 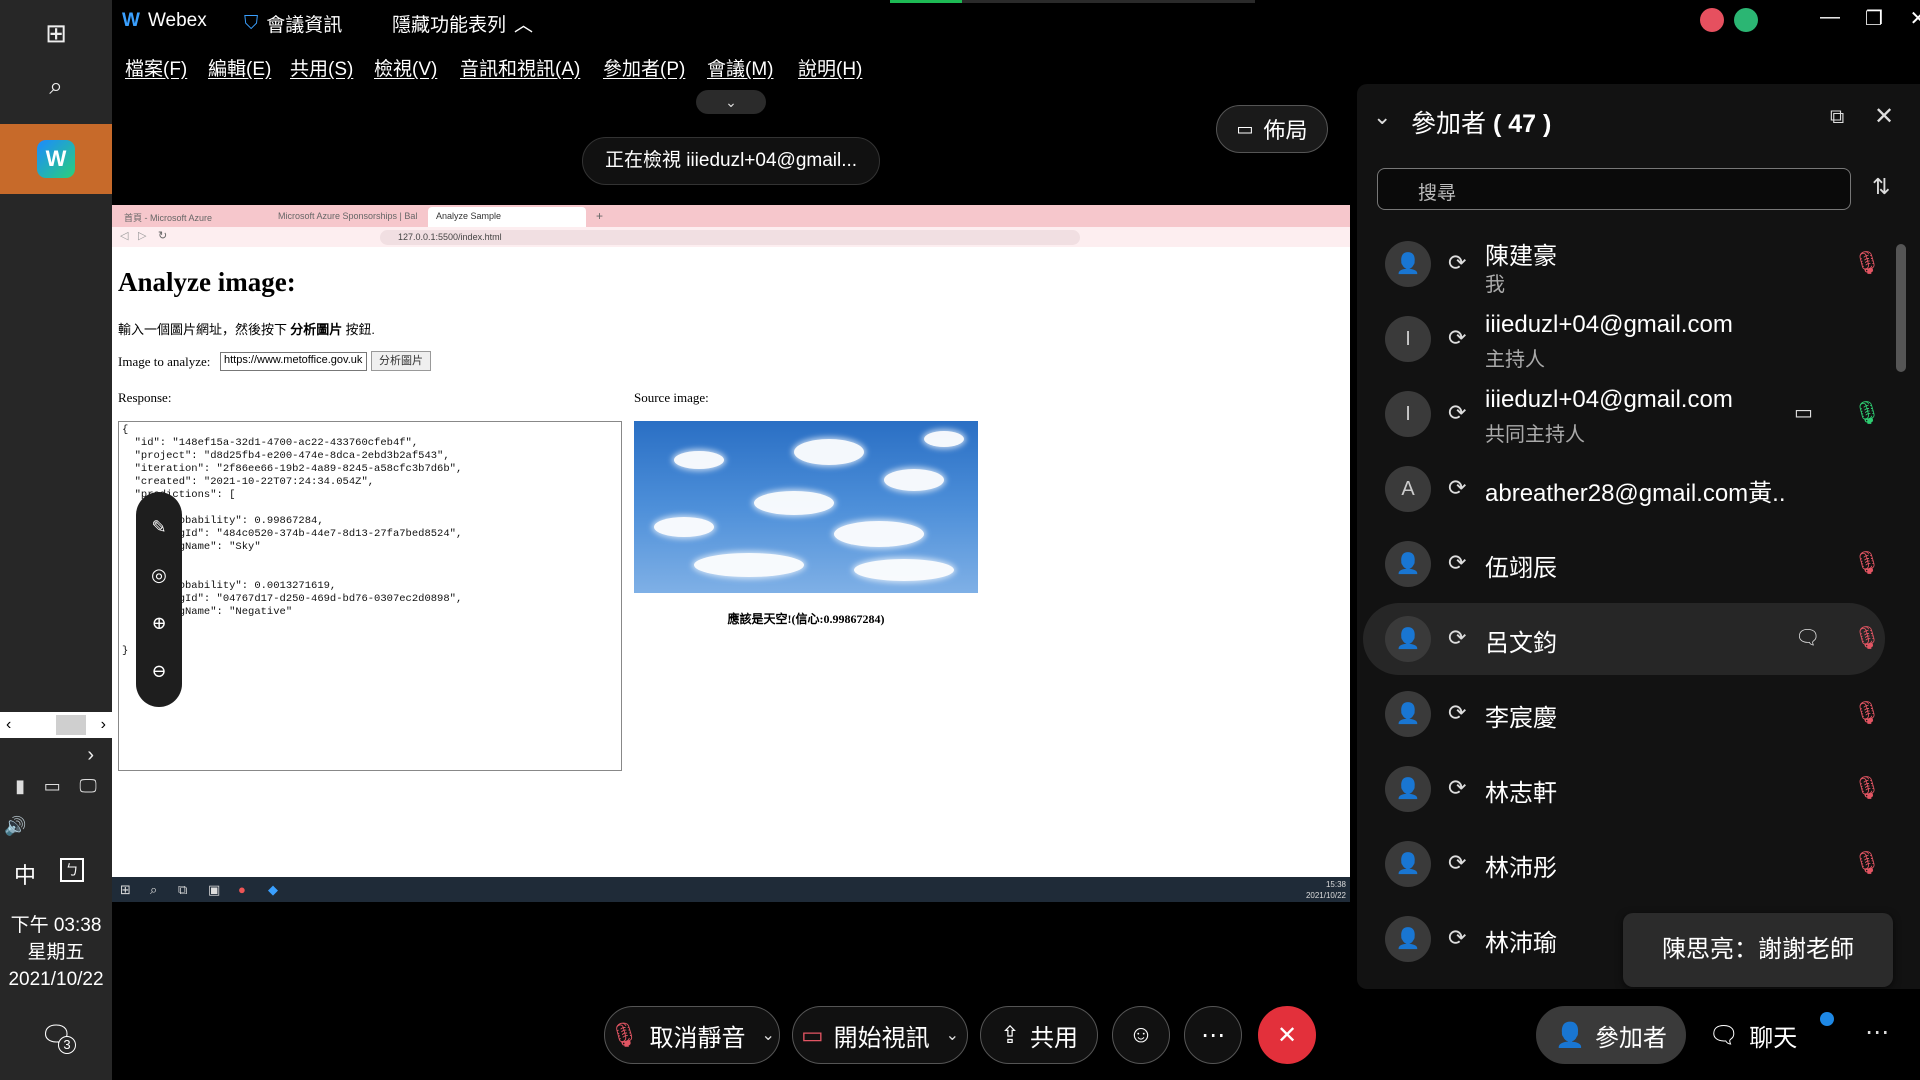 What do you see at coordinates (87, 786) in the screenshot?
I see `network-icon: 🖵` at bounding box center [87, 786].